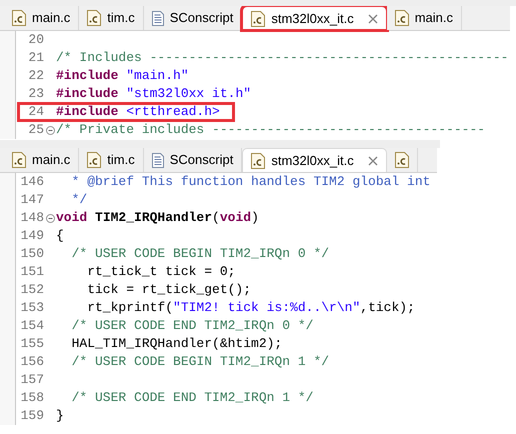 The height and width of the screenshot is (434, 516). I want to click on code-line: {, so click(60, 236).